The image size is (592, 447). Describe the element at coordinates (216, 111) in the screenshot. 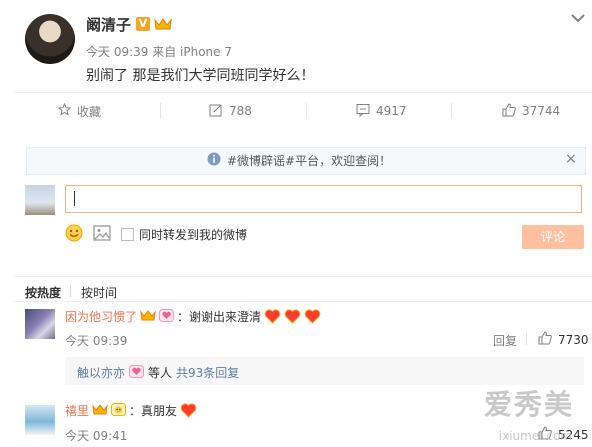

I see `repost-icon` at that location.